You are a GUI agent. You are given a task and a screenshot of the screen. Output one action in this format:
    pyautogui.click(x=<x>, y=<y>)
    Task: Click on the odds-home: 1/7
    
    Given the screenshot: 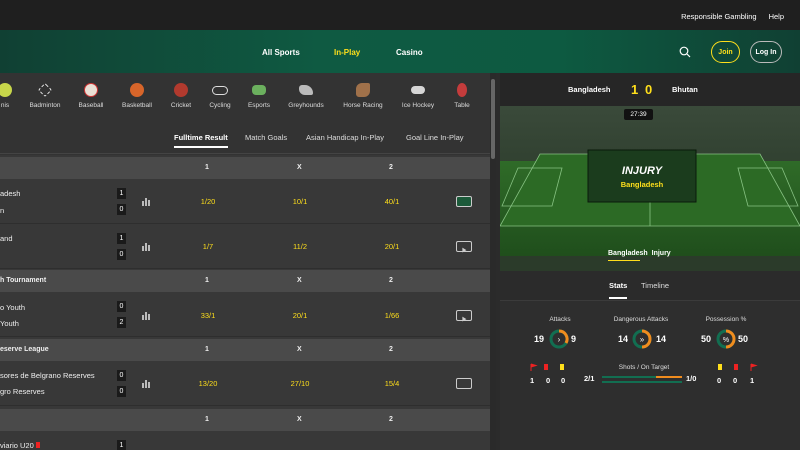 What is the action you would take?
    pyautogui.click(x=208, y=246)
    